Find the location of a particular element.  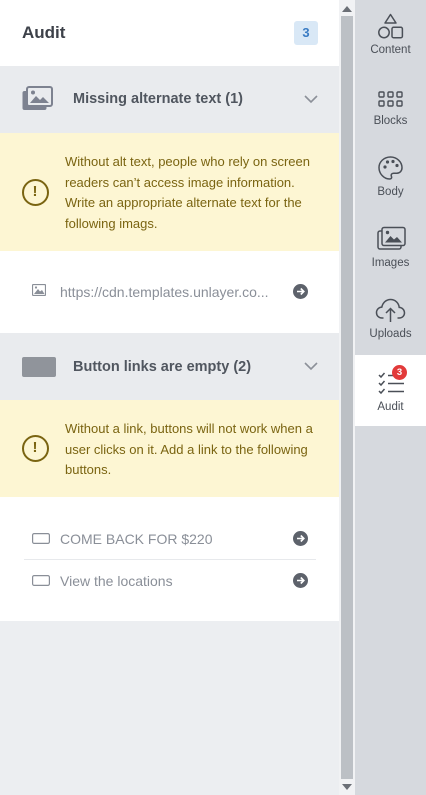

rail-label: Uploads is located at coordinates (390, 334).